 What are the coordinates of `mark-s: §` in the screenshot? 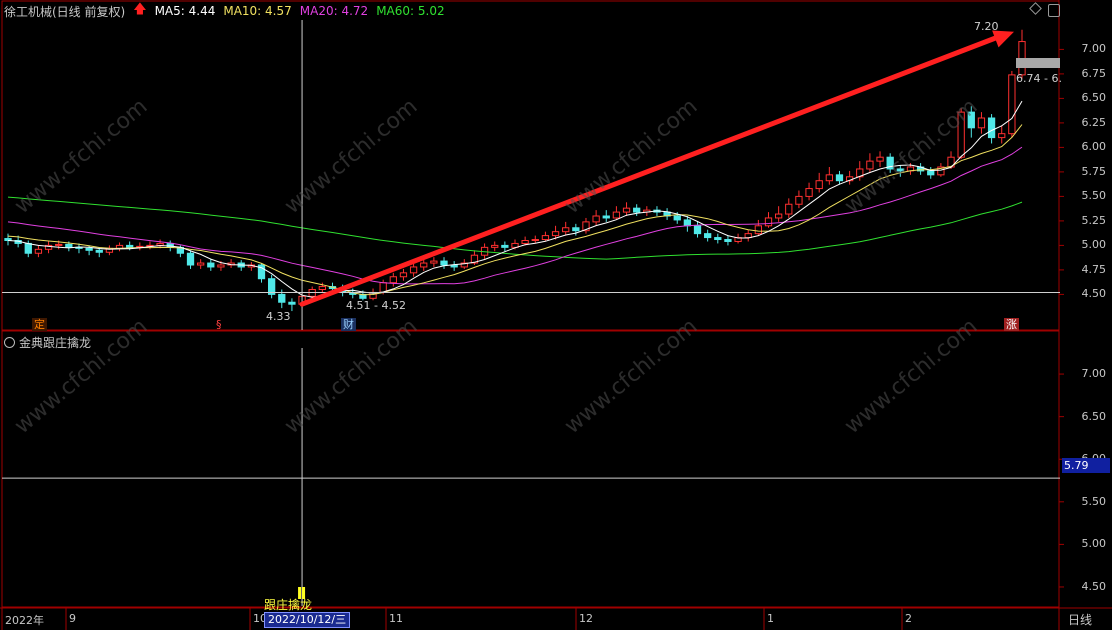 It's located at (219, 324).